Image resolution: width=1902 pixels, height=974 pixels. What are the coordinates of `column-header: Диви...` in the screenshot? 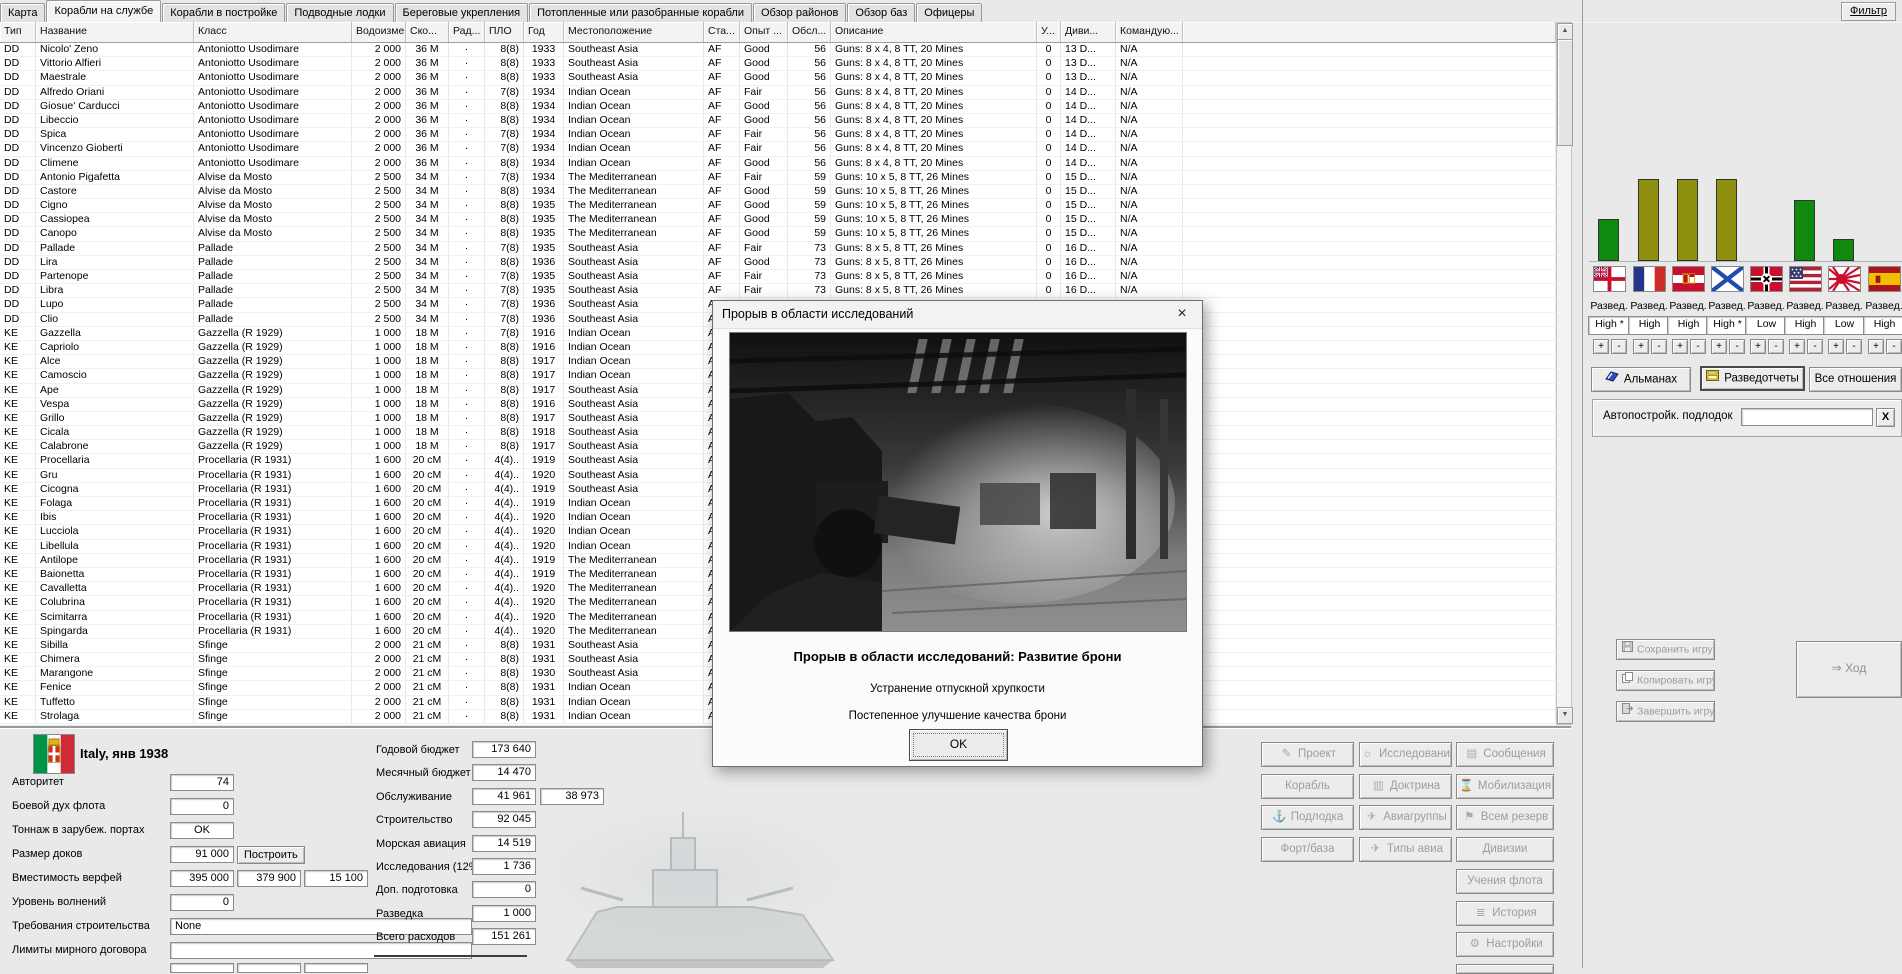 It's located at (1088, 32).